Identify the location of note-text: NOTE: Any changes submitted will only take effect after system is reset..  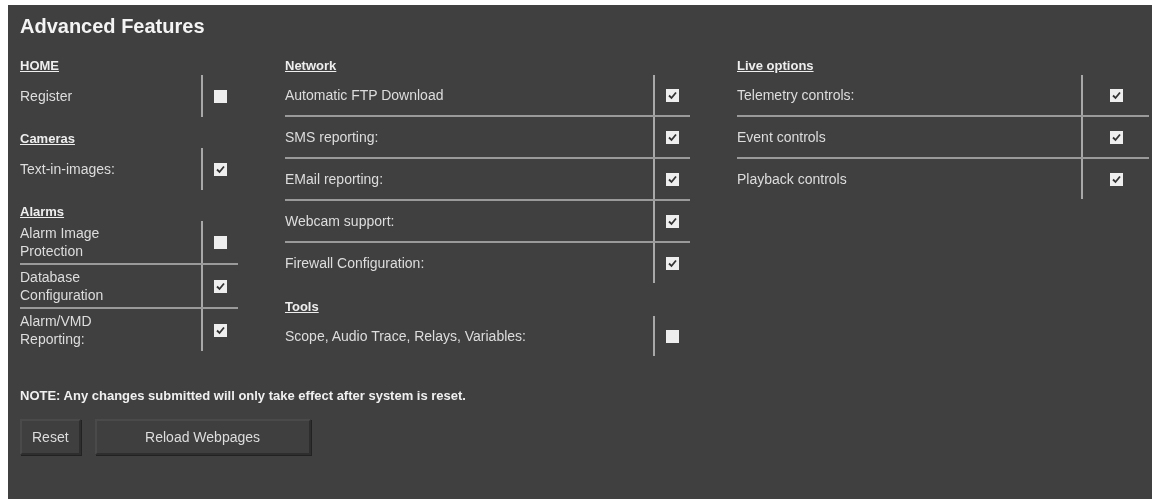
(243, 395).